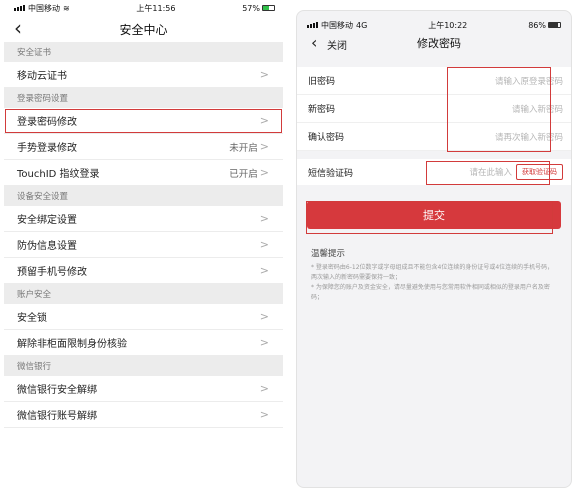  I want to click on settings-row-label: 预留手机号修改, so click(52, 272).